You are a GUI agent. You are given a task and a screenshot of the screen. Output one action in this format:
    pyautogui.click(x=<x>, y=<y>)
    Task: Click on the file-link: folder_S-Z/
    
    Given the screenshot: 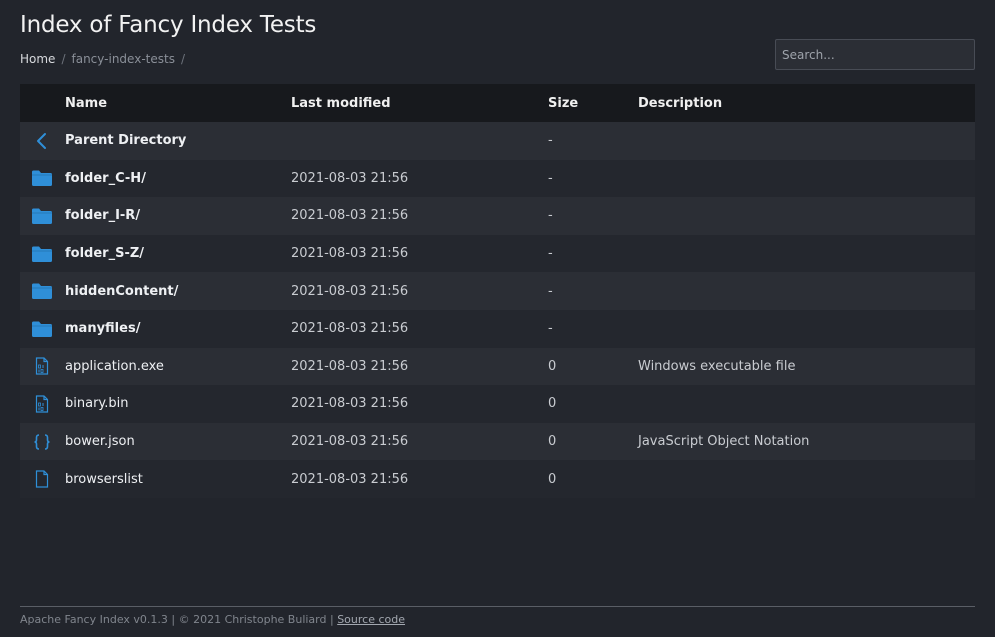 What is the action you would take?
    pyautogui.click(x=104, y=253)
    